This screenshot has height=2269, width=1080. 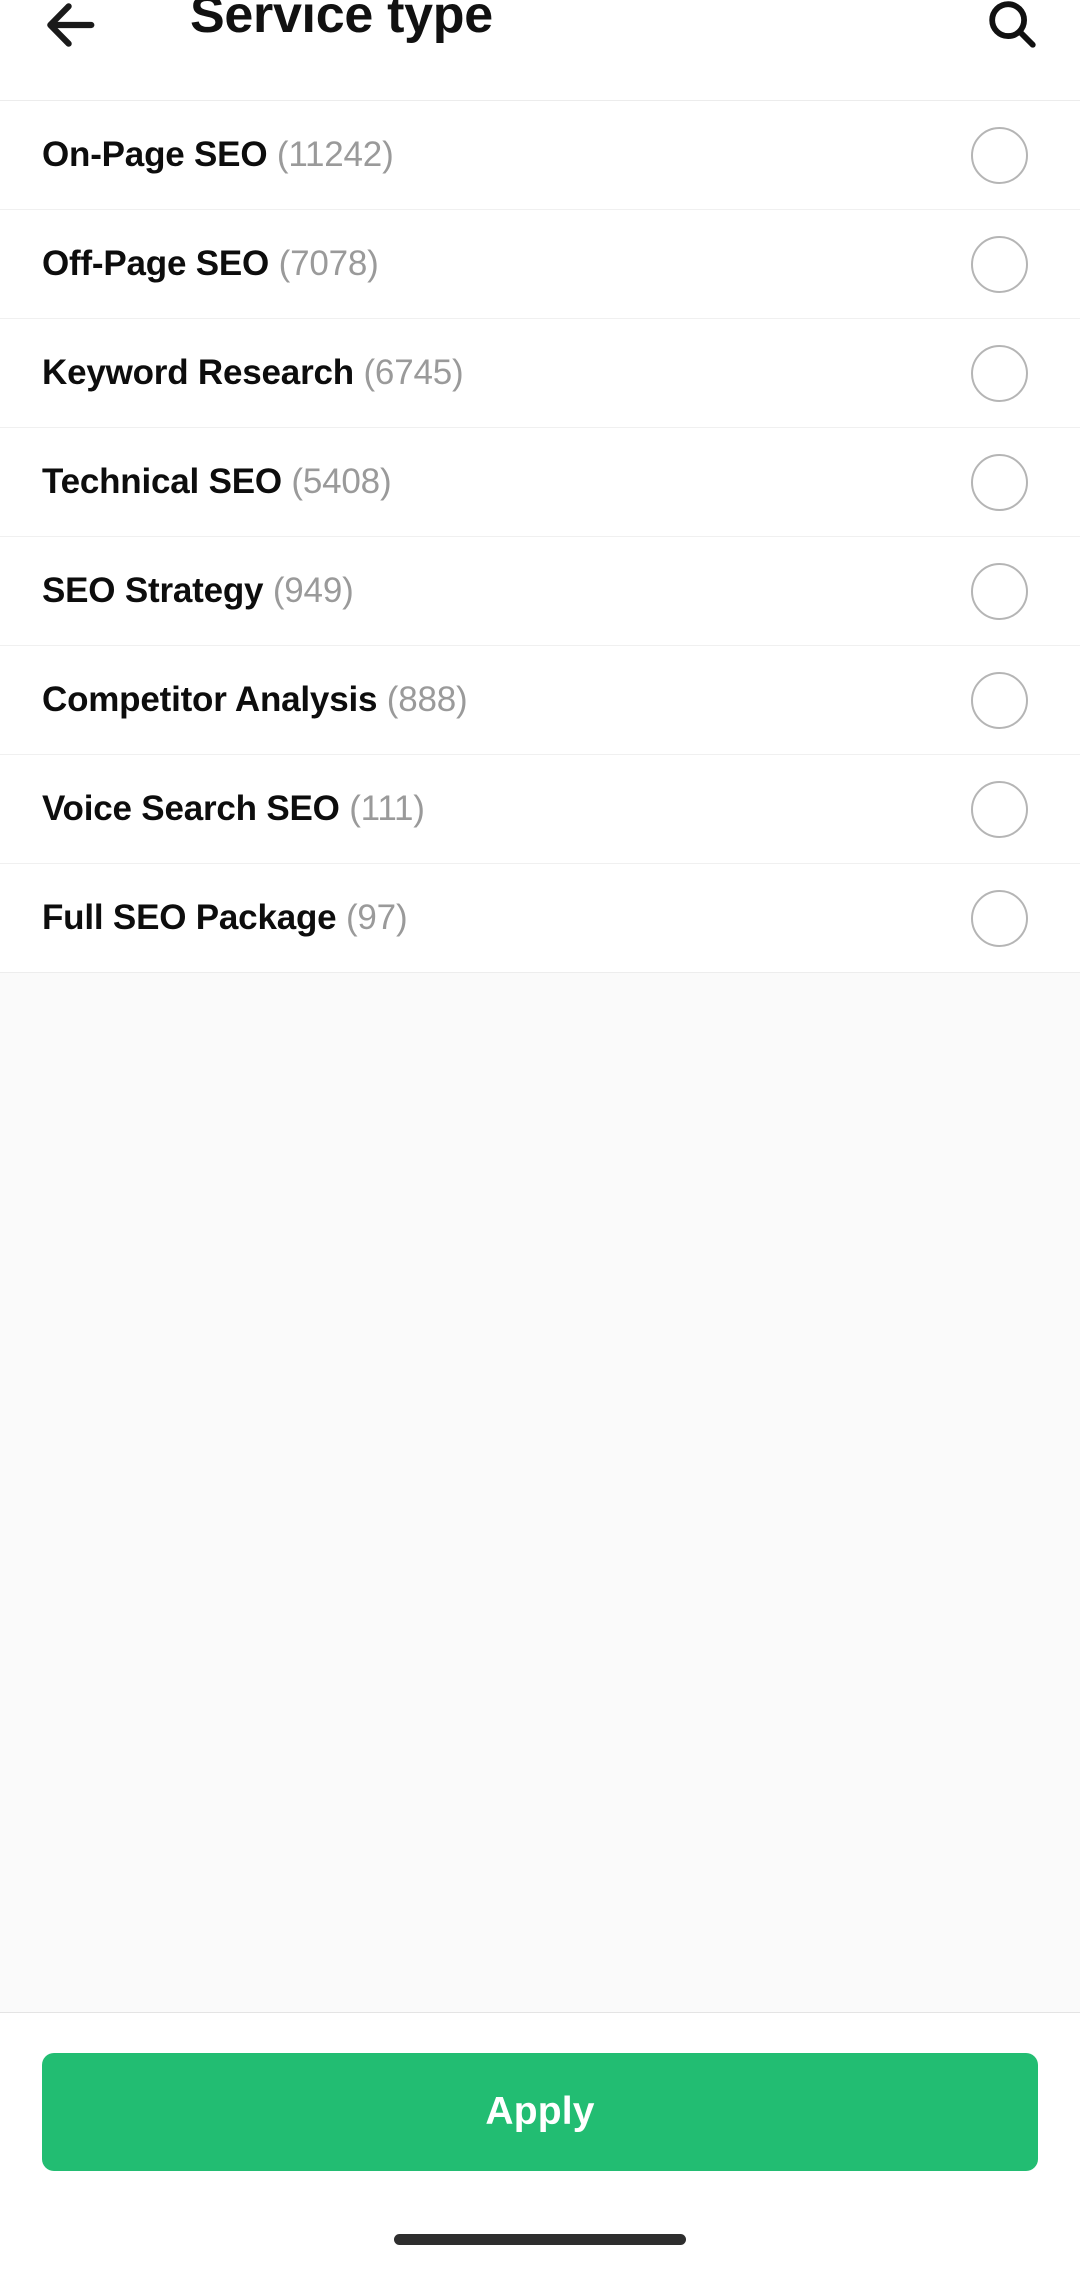 What do you see at coordinates (341, 481) in the screenshot?
I see `option-count: (5408)` at bounding box center [341, 481].